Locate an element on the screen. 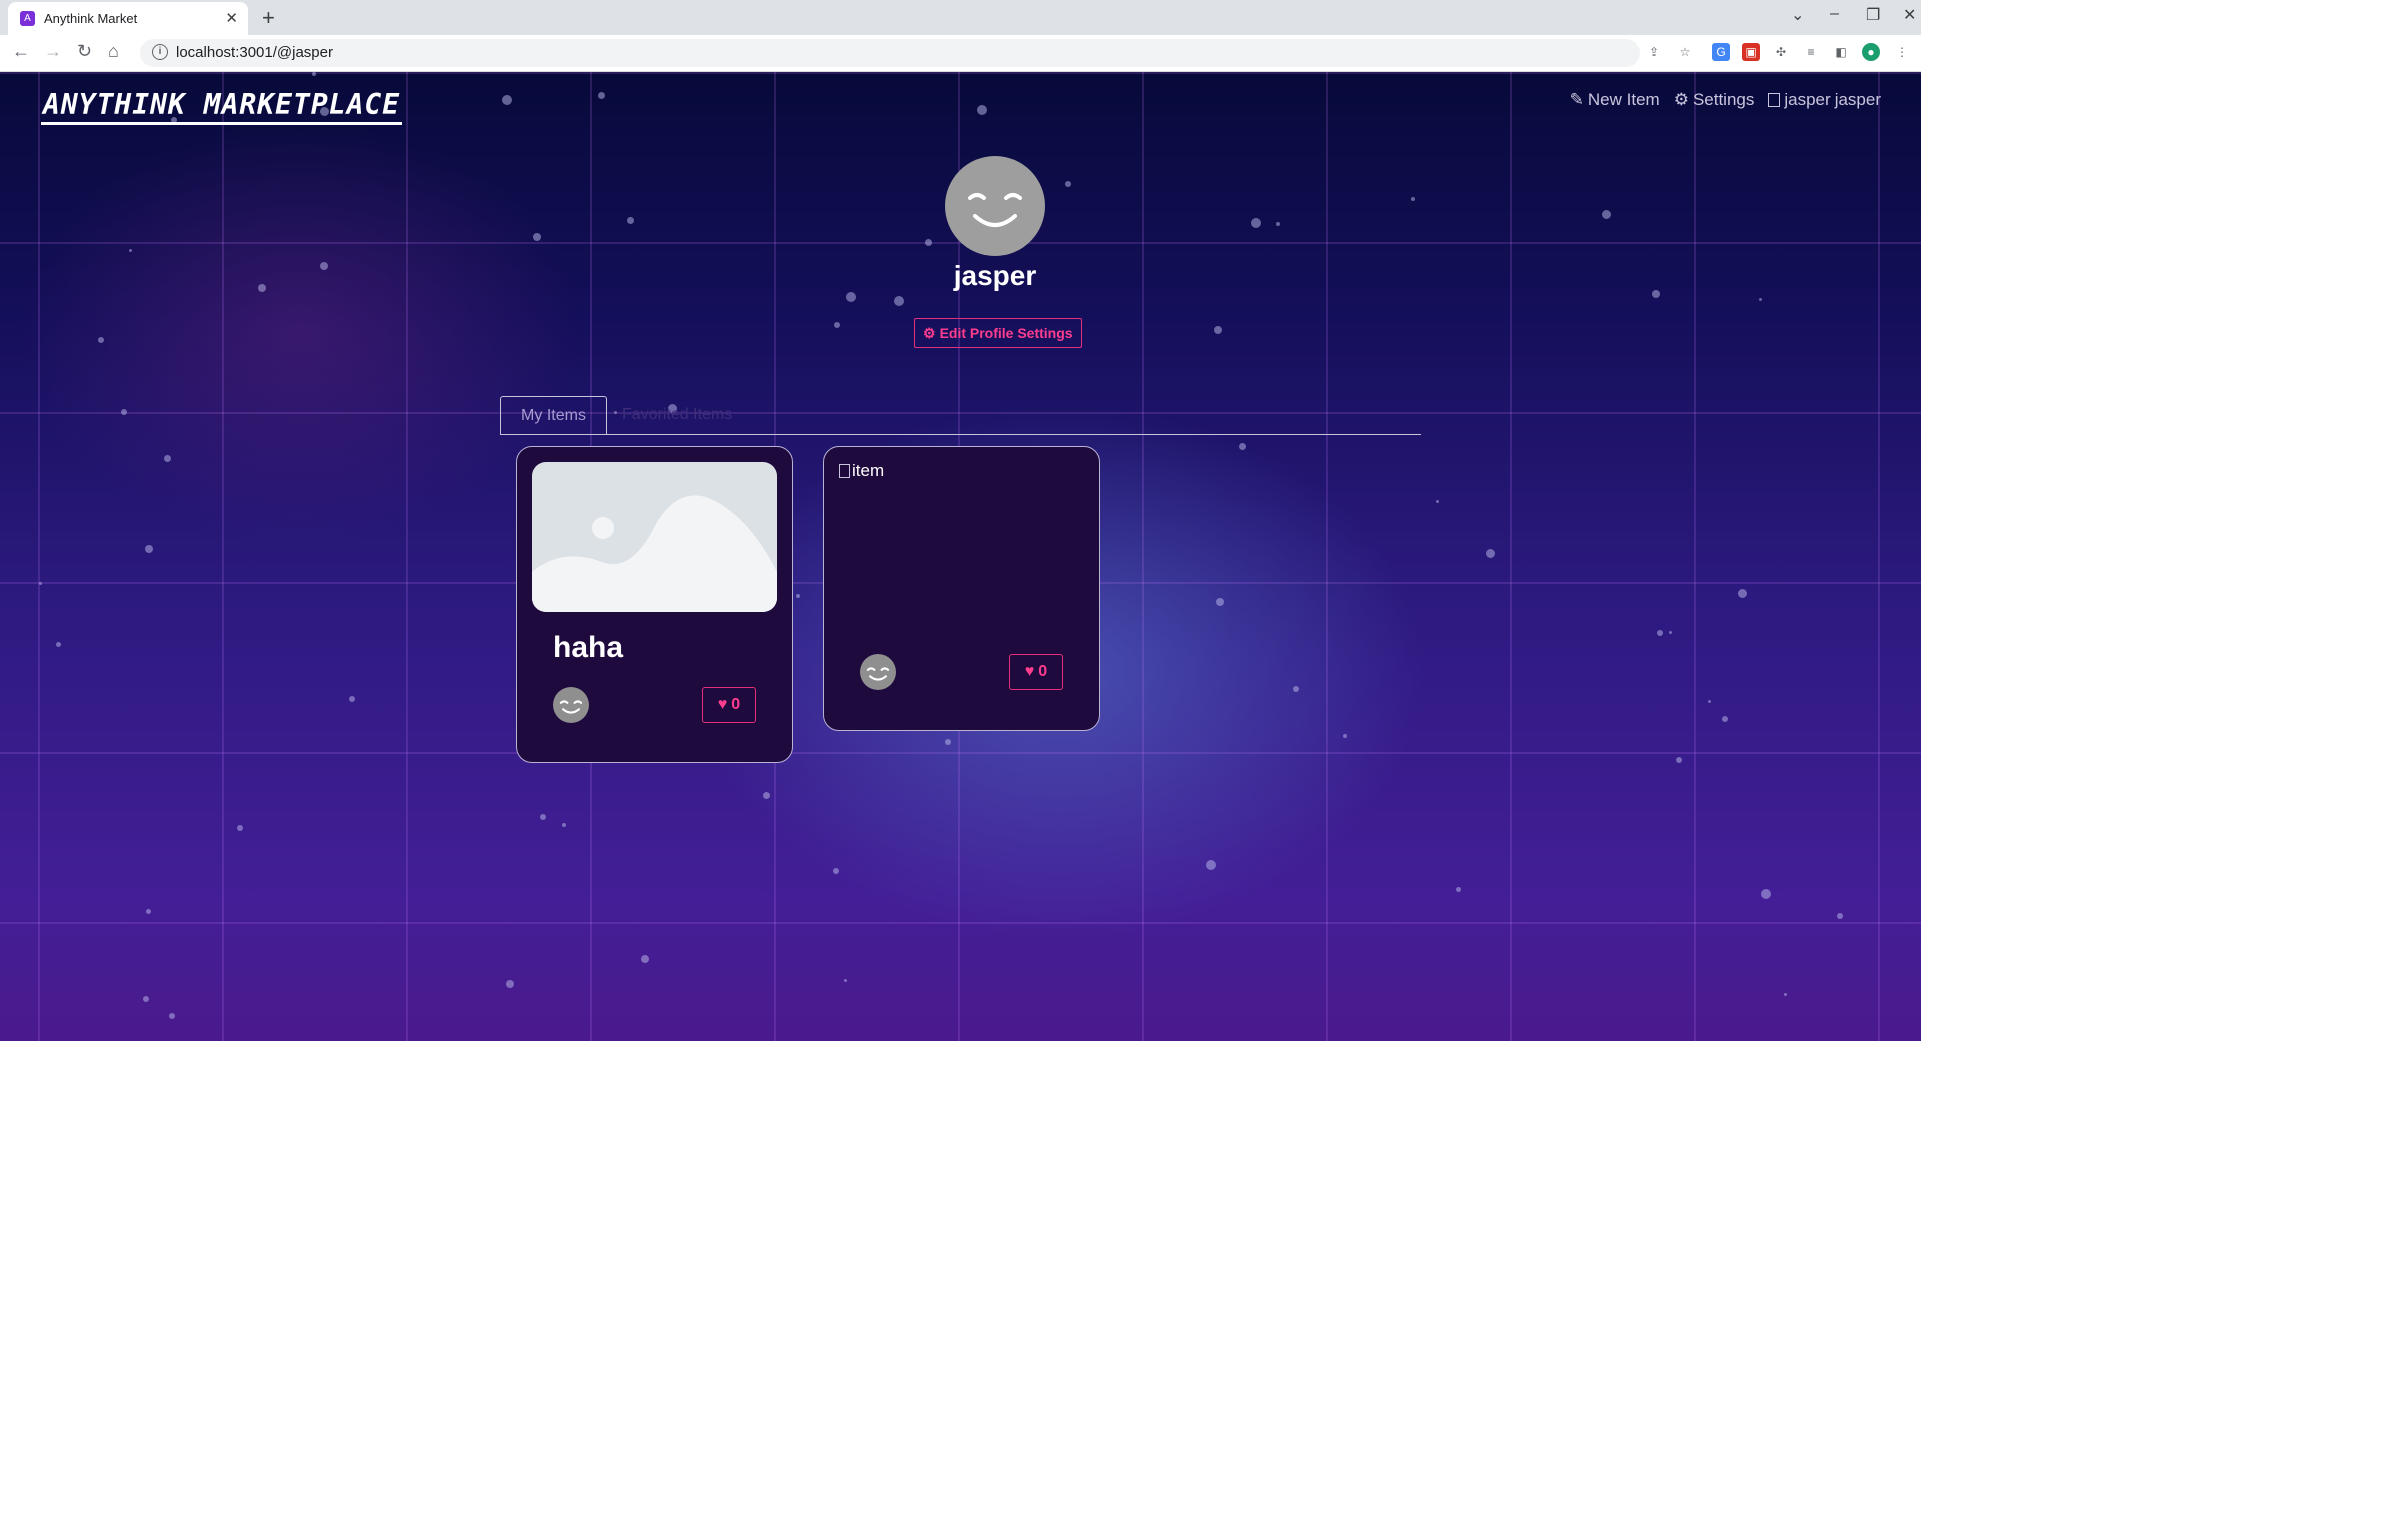 This screenshot has width=2388, height=1536. translate-extension-icon: G is located at coordinates (1721, 52).